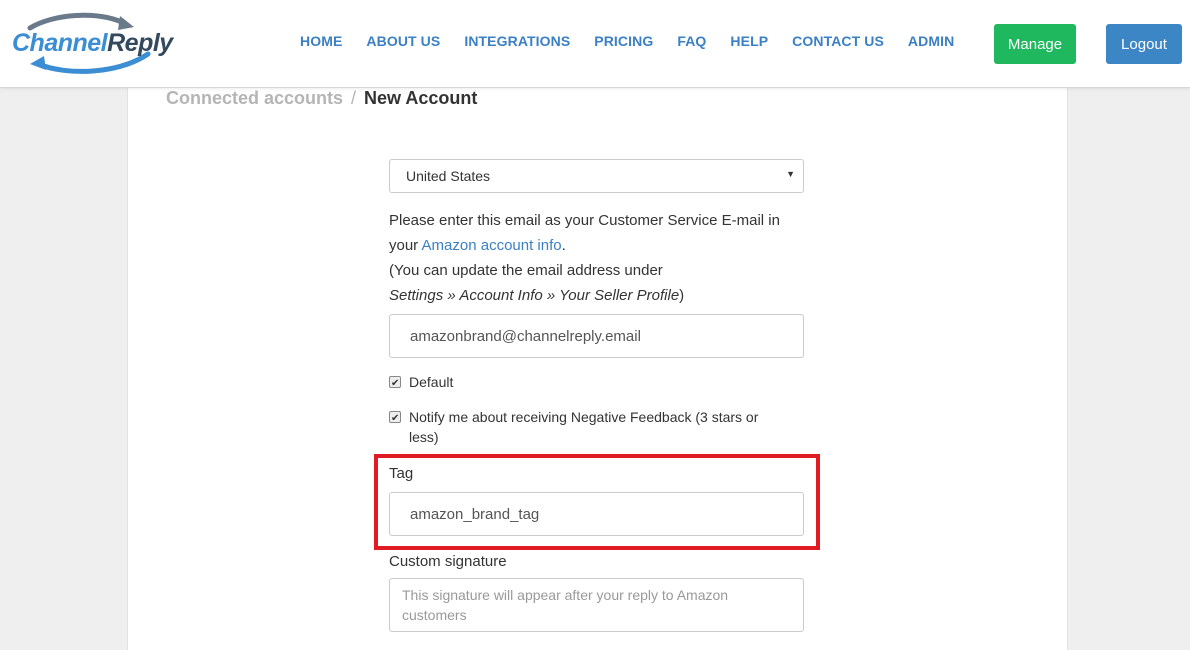 The height and width of the screenshot is (650, 1190). Describe the element at coordinates (596, 176) in the screenshot. I see `country-select: United States ▼` at that location.